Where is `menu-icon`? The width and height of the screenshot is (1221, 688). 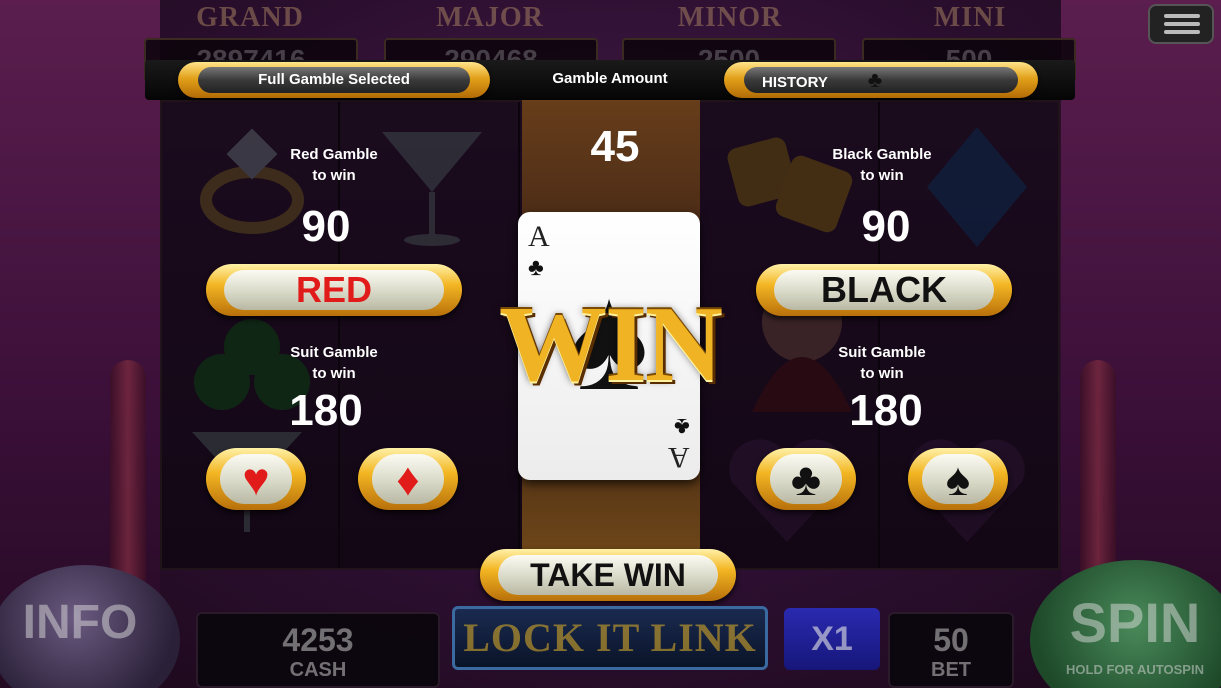
menu-icon is located at coordinates (1182, 16).